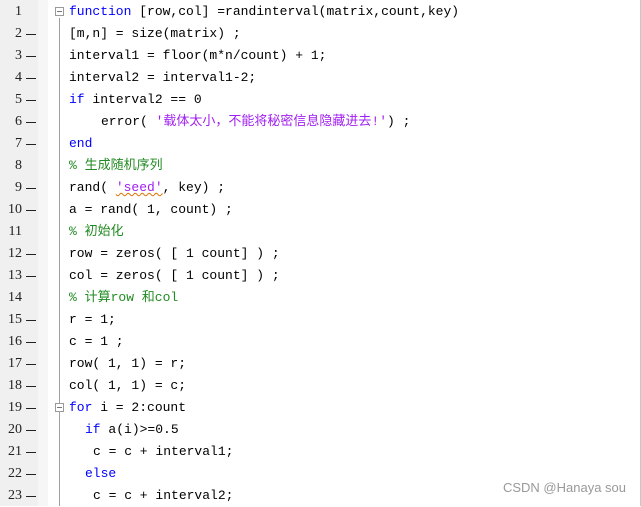 The image size is (641, 507). What do you see at coordinates (15, 253) in the screenshot?
I see `line-number: 12` at bounding box center [15, 253].